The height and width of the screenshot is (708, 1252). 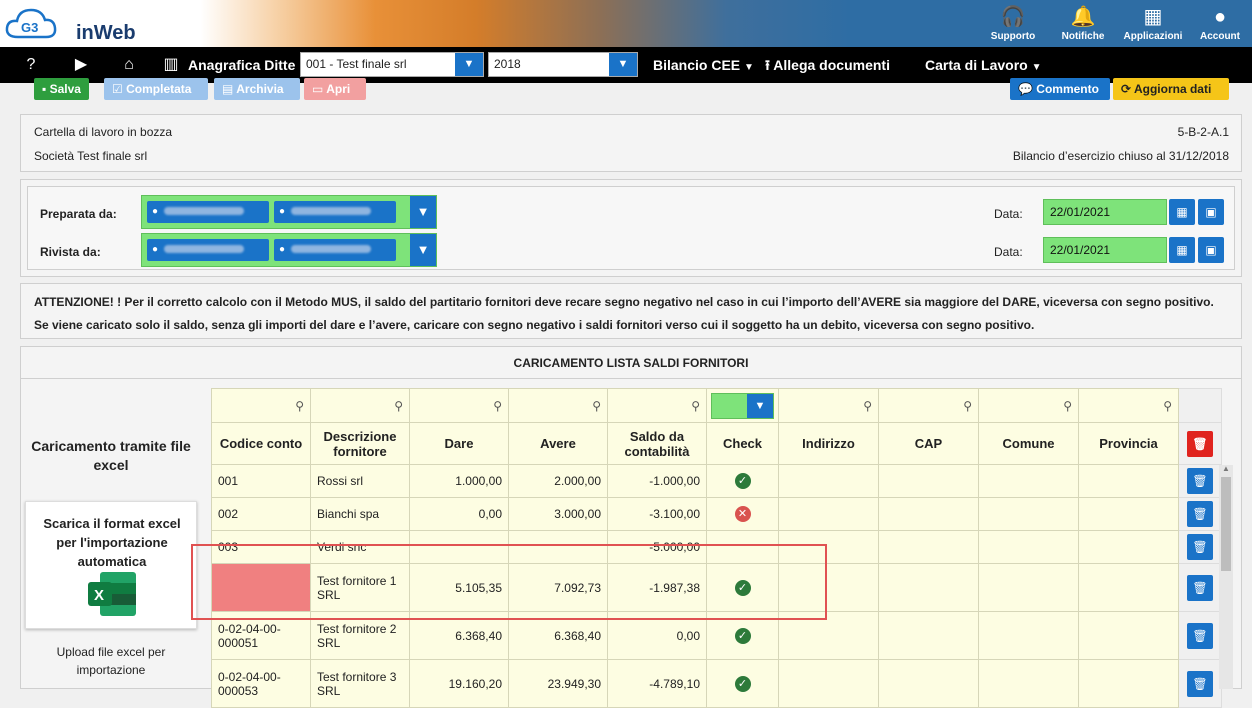 I want to click on col-codice-conto: Codice conto, so click(x=261, y=443).